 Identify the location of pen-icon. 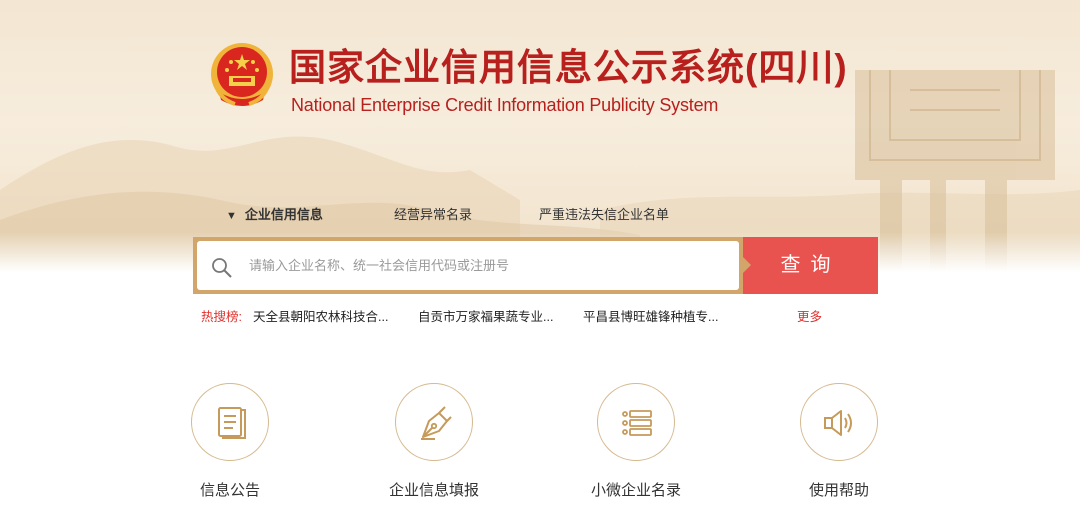
(436, 423).